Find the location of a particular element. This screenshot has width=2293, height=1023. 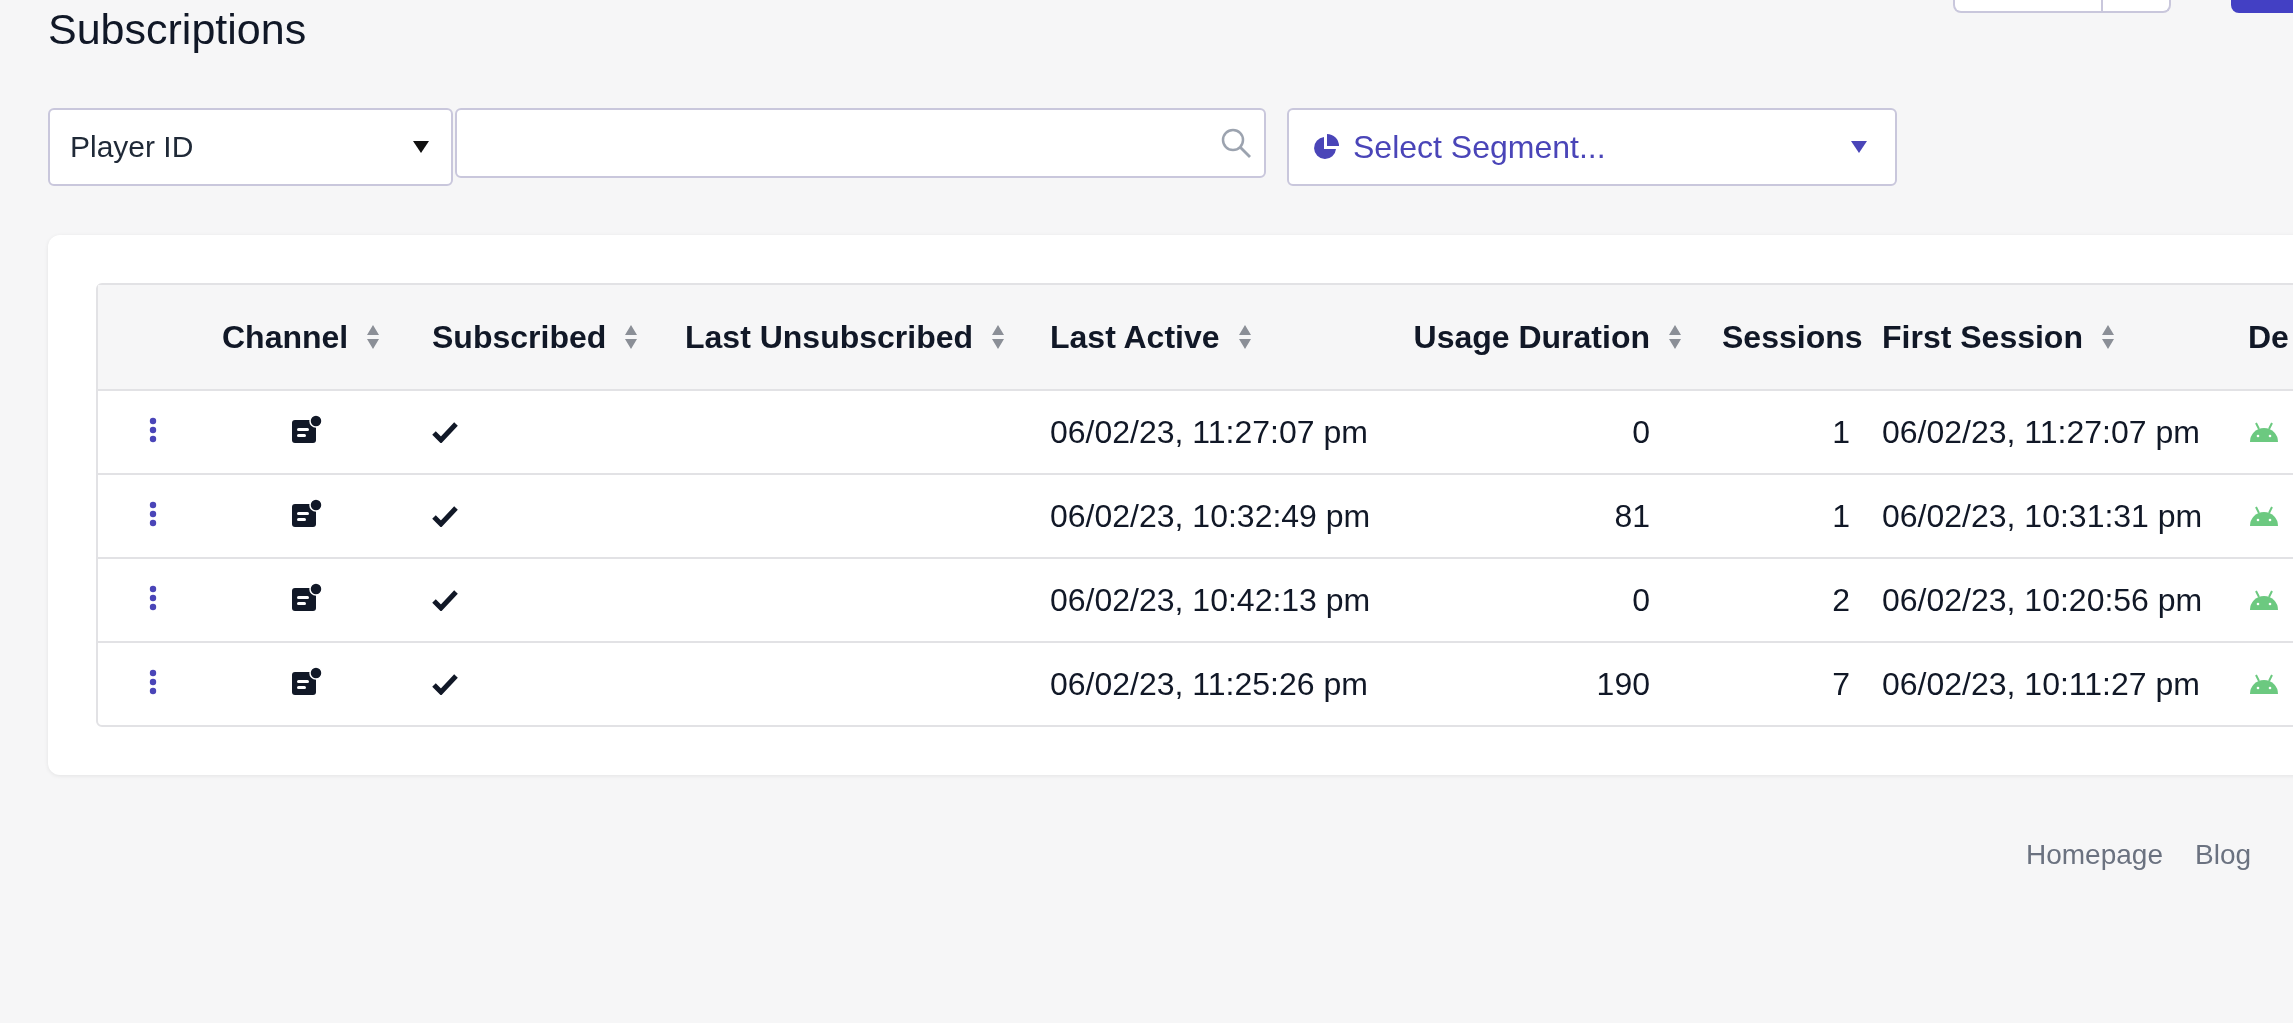

table-cell: 7 is located at coordinates (1841, 683).